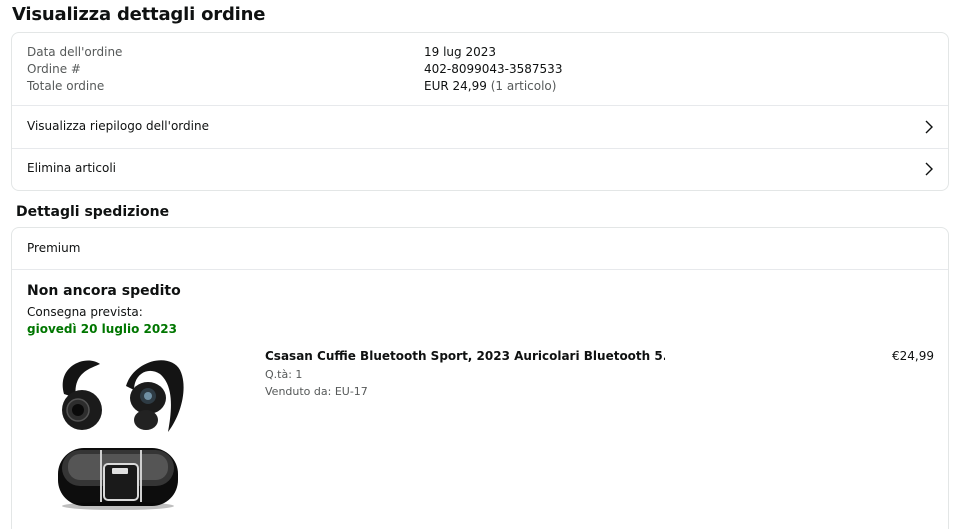 Image resolution: width=960 pixels, height=529 pixels. What do you see at coordinates (493, 69) in the screenshot?
I see `order-number-value: 402-8099043-3587533` at bounding box center [493, 69].